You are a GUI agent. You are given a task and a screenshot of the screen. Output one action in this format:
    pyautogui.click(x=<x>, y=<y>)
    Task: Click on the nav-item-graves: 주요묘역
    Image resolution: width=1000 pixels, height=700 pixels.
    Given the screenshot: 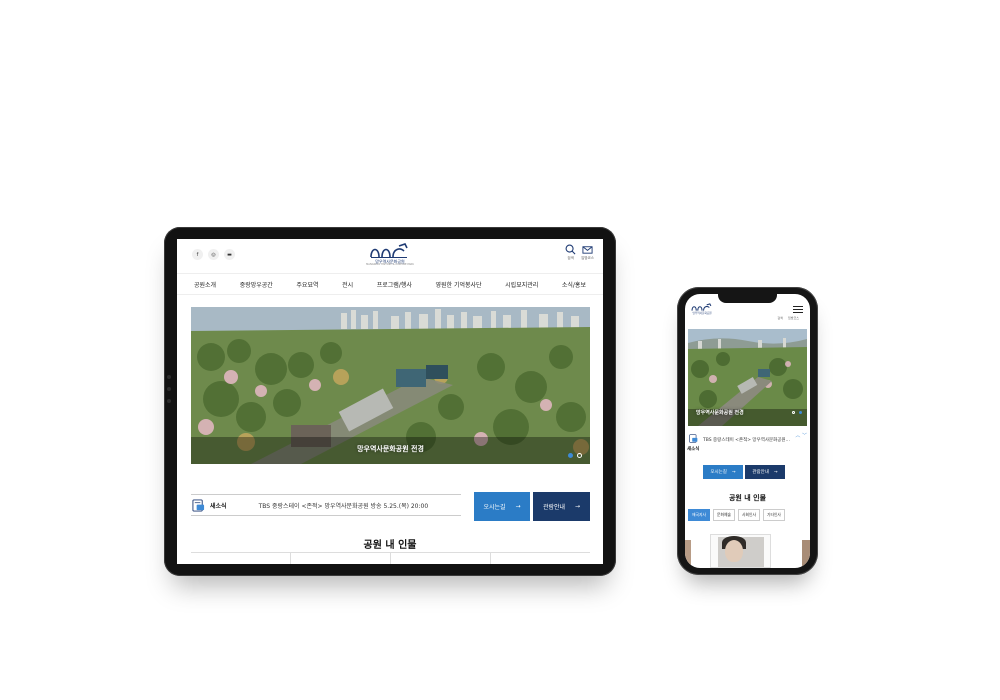 What is the action you would take?
    pyautogui.click(x=307, y=284)
    